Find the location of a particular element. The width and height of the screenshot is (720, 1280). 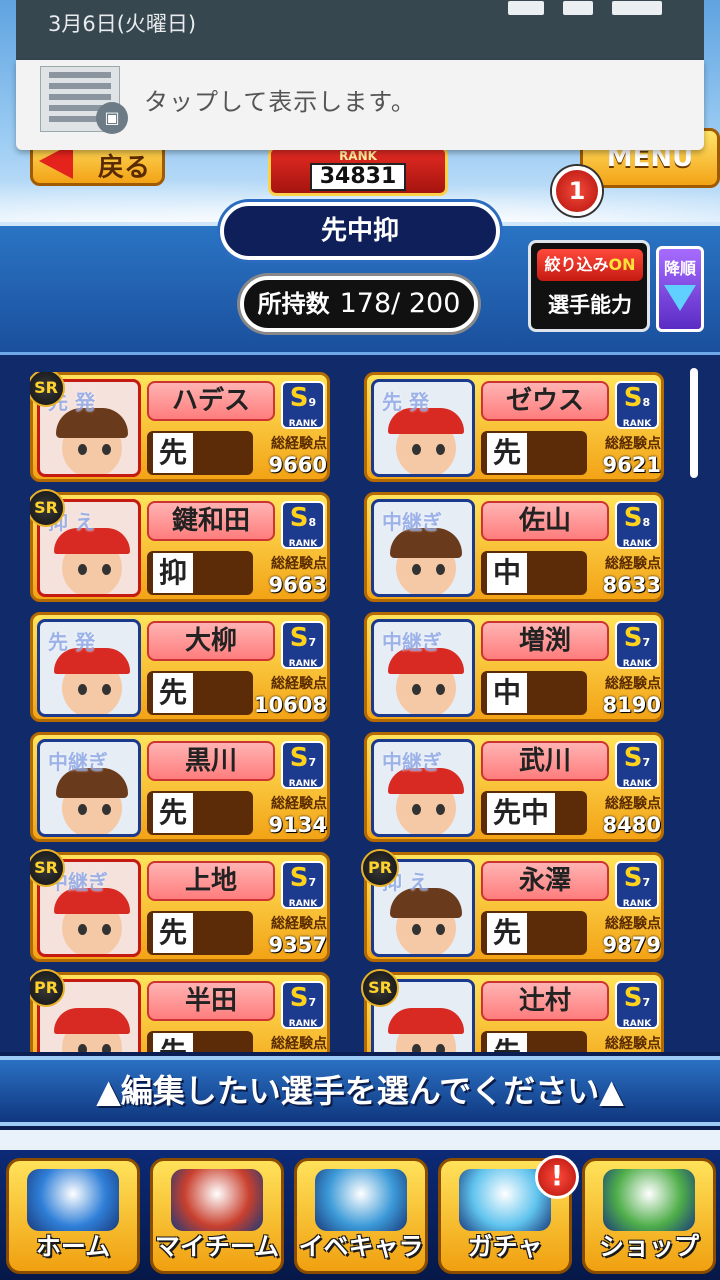

owned-count-label: 所持数 is located at coordinates (293, 304).